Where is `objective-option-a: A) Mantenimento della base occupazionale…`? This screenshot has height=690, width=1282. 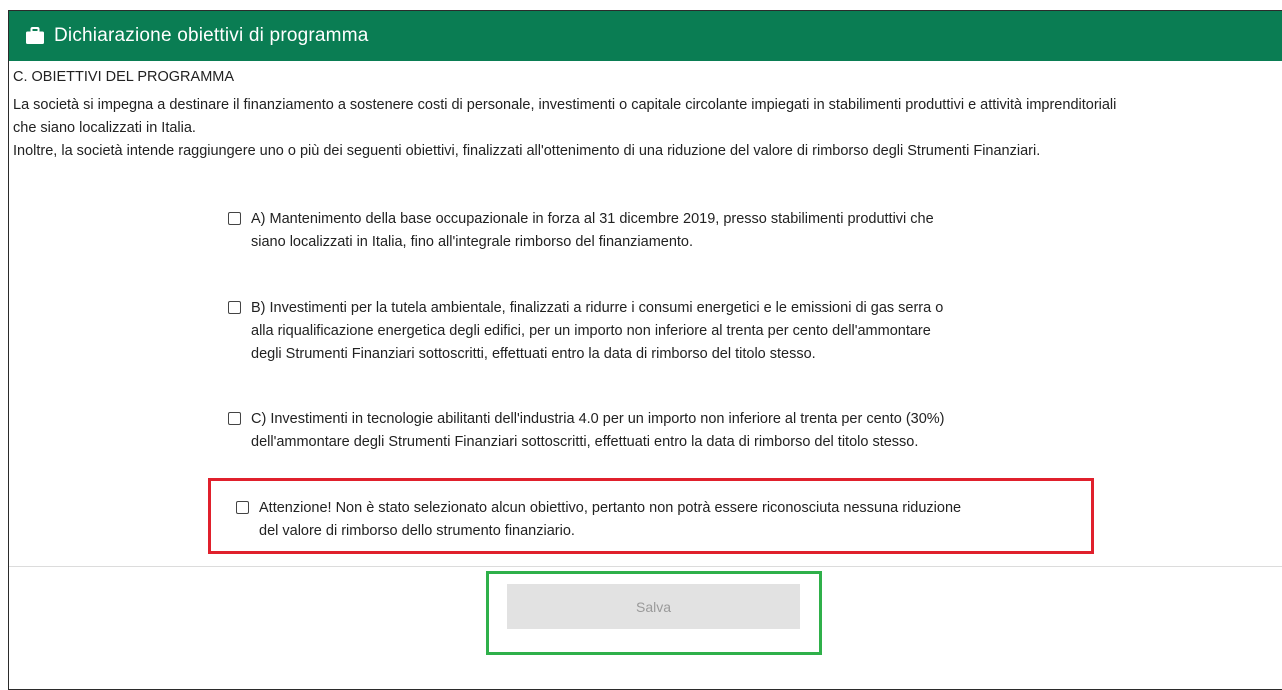 objective-option-a: A) Mantenimento della base occupazionale… is located at coordinates (638, 231).